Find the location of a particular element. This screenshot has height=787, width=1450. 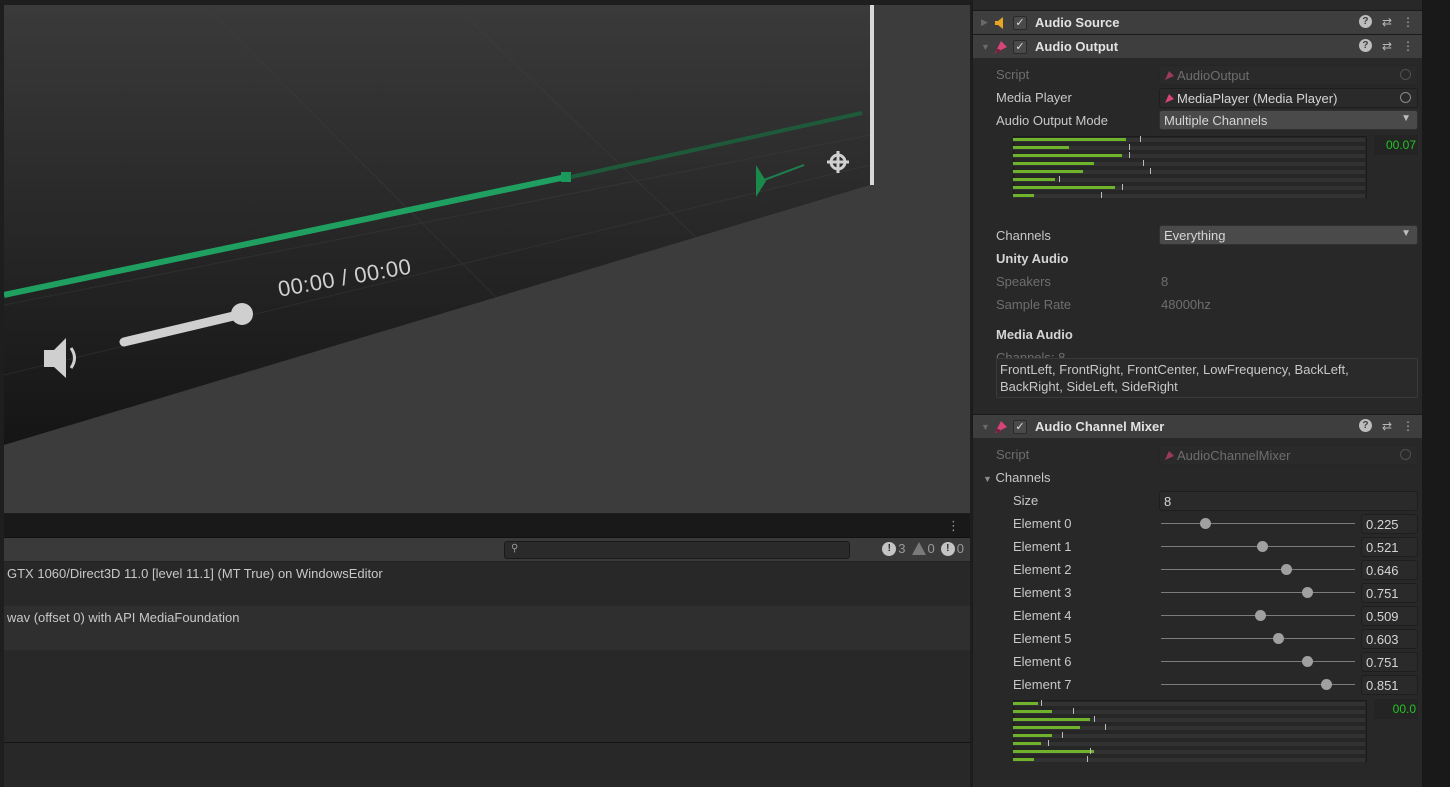

console-log-row: wav (offset 0) with API MediaFoundation is located at coordinates (487, 628).